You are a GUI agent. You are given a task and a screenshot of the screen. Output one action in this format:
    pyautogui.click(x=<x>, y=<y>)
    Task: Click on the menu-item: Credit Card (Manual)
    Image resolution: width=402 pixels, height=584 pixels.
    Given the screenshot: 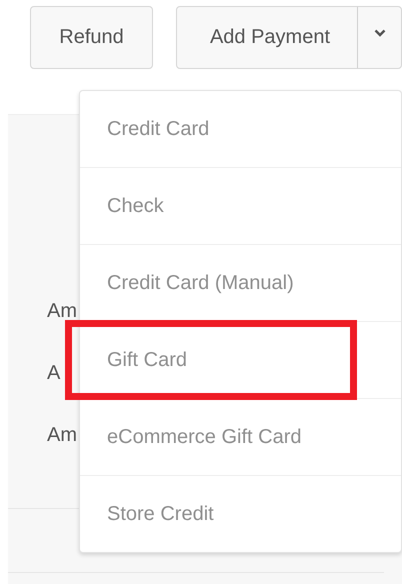 What is the action you would take?
    pyautogui.click(x=240, y=283)
    